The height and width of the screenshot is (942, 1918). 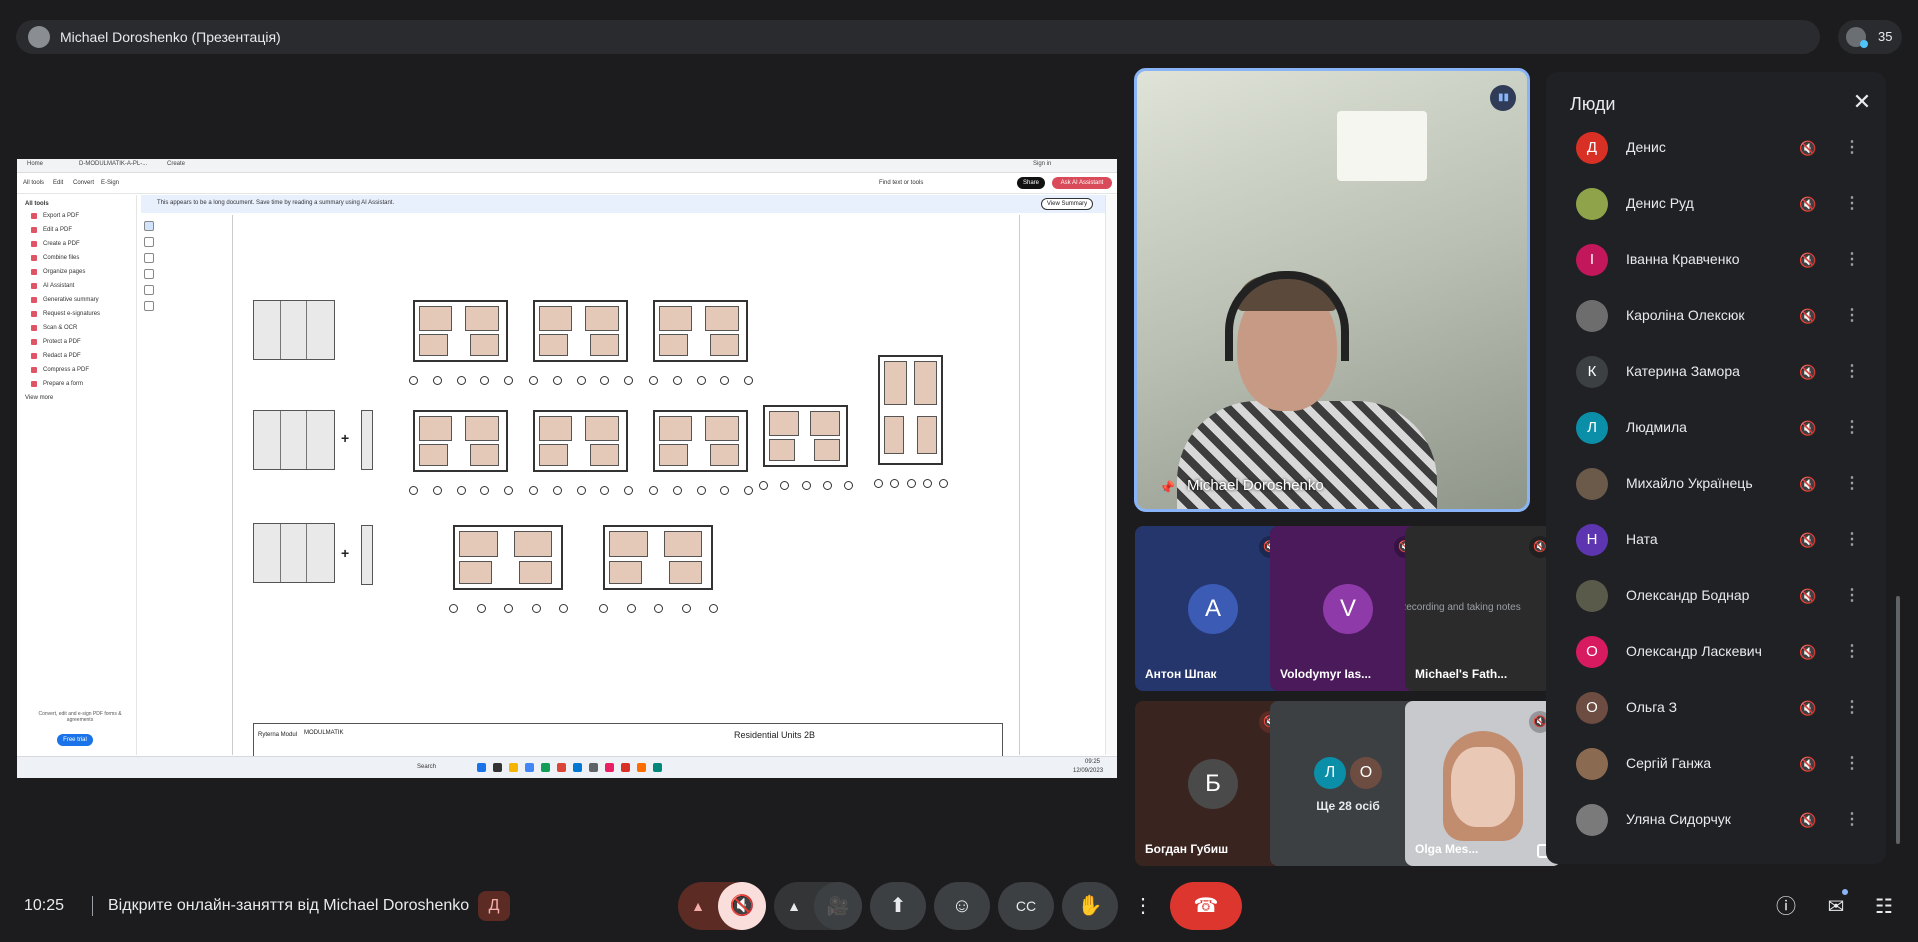 I want to click on presenter-video: ▮▮ 📌 Michael Doroshenko, so click(x=1332, y=290).